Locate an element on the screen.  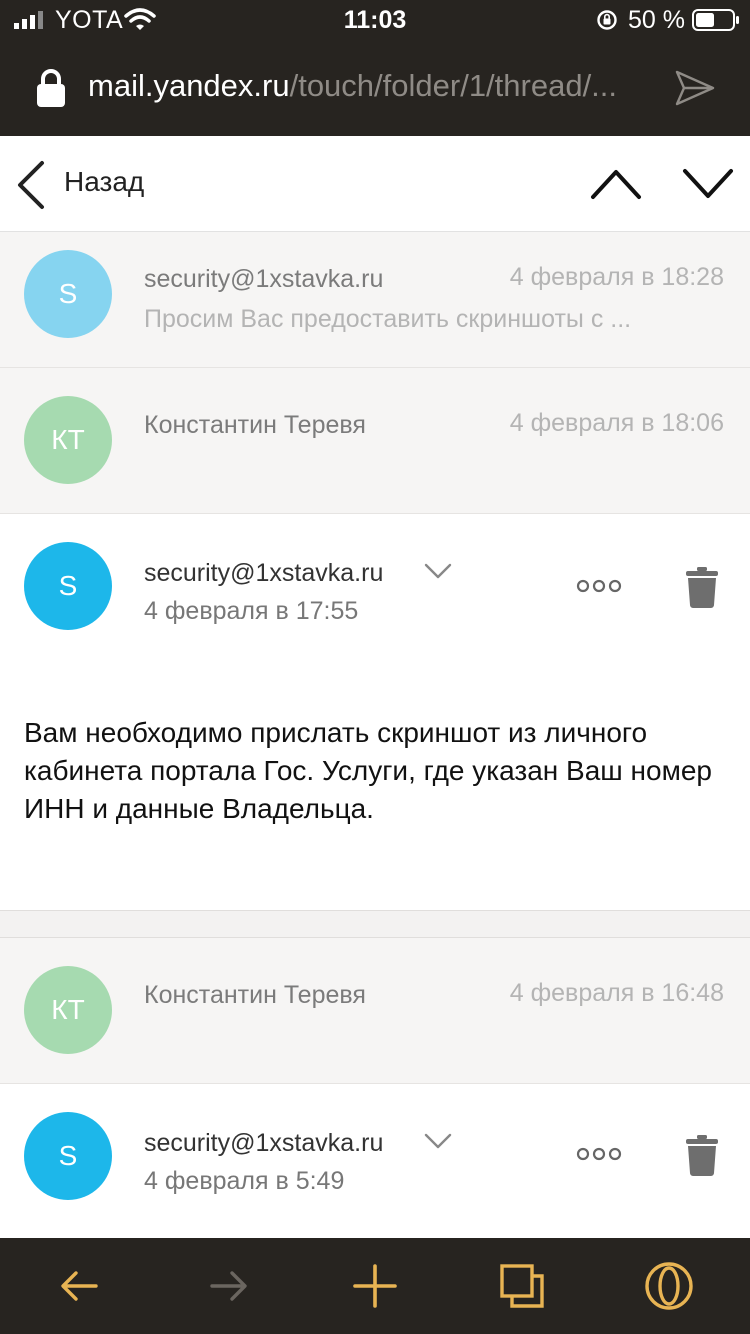
arrow-forward-icon is located at coordinates (228, 1286).